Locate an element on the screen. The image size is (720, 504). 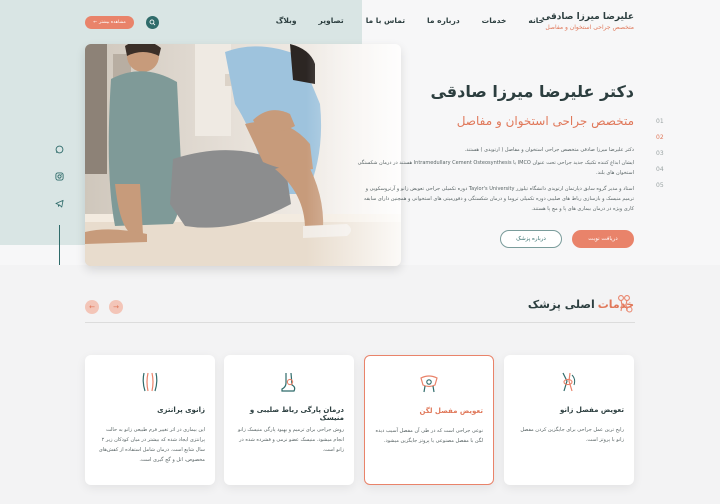
whatsapp-icon is located at coordinates (59, 149).